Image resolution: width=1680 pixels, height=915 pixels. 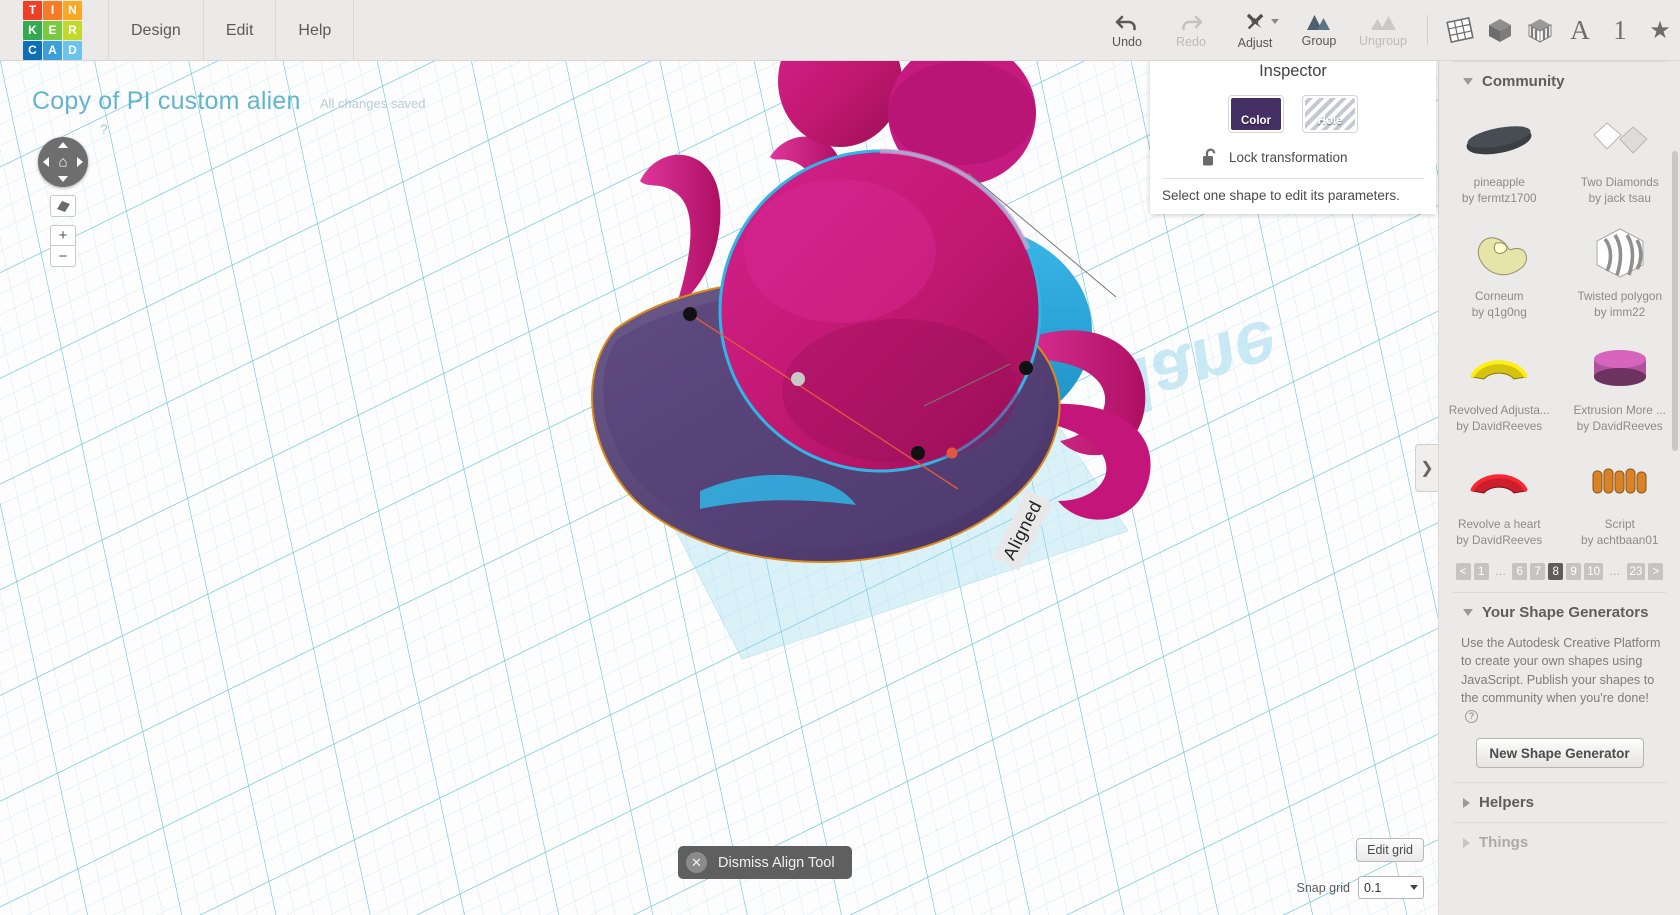 I want to click on orbit-pad: ⌂, so click(x=63, y=162).